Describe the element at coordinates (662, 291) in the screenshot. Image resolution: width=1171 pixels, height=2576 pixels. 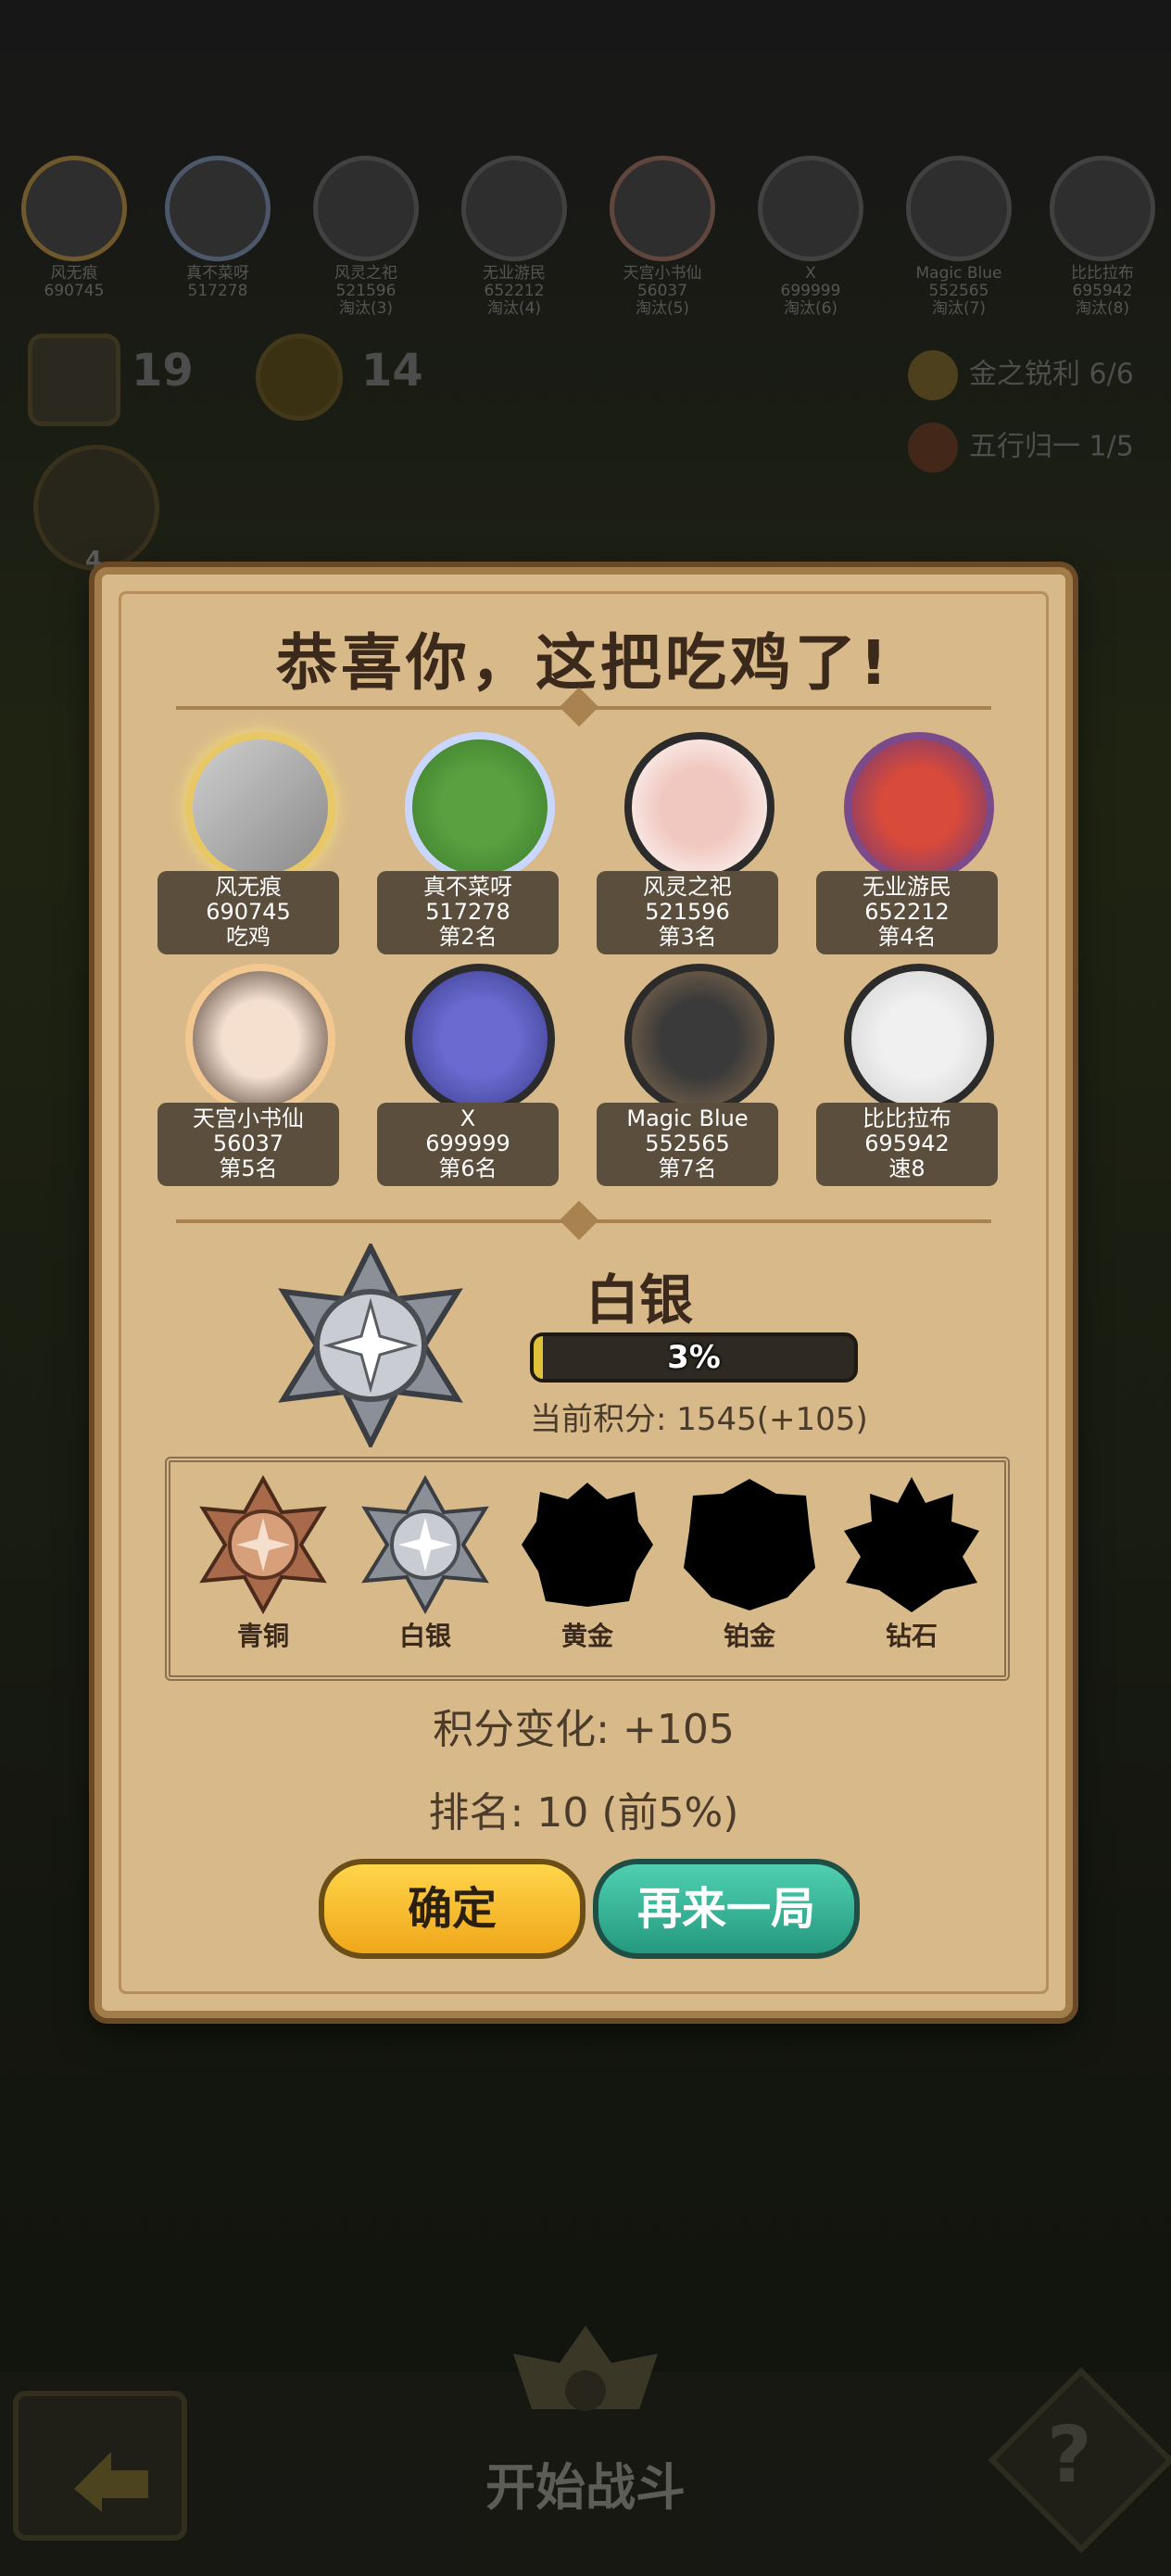
I see `bg-player-score: 56037` at that location.